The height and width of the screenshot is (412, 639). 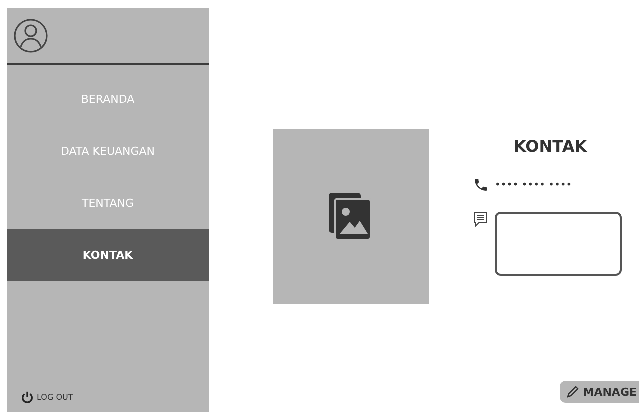 I want to click on message-field, so click(x=558, y=244).